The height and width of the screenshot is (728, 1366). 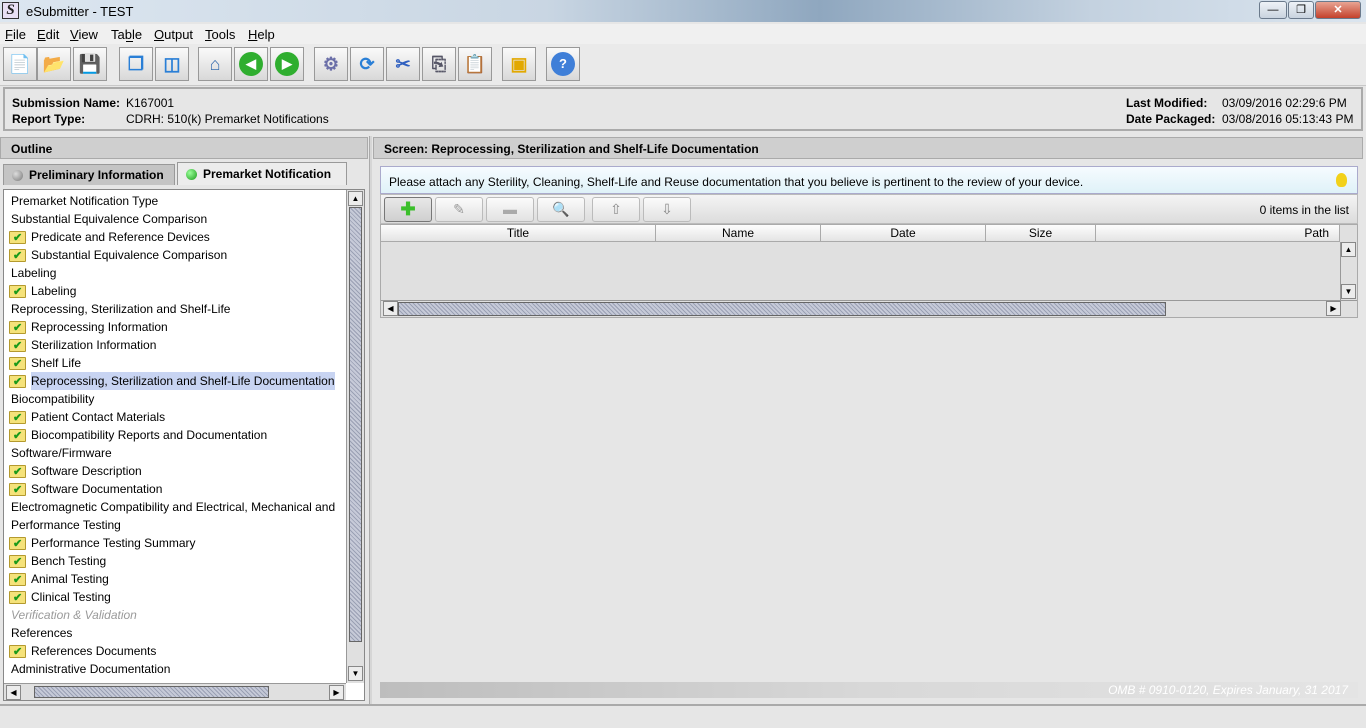 I want to click on maximize-button: ❐, so click(x=1301, y=10).